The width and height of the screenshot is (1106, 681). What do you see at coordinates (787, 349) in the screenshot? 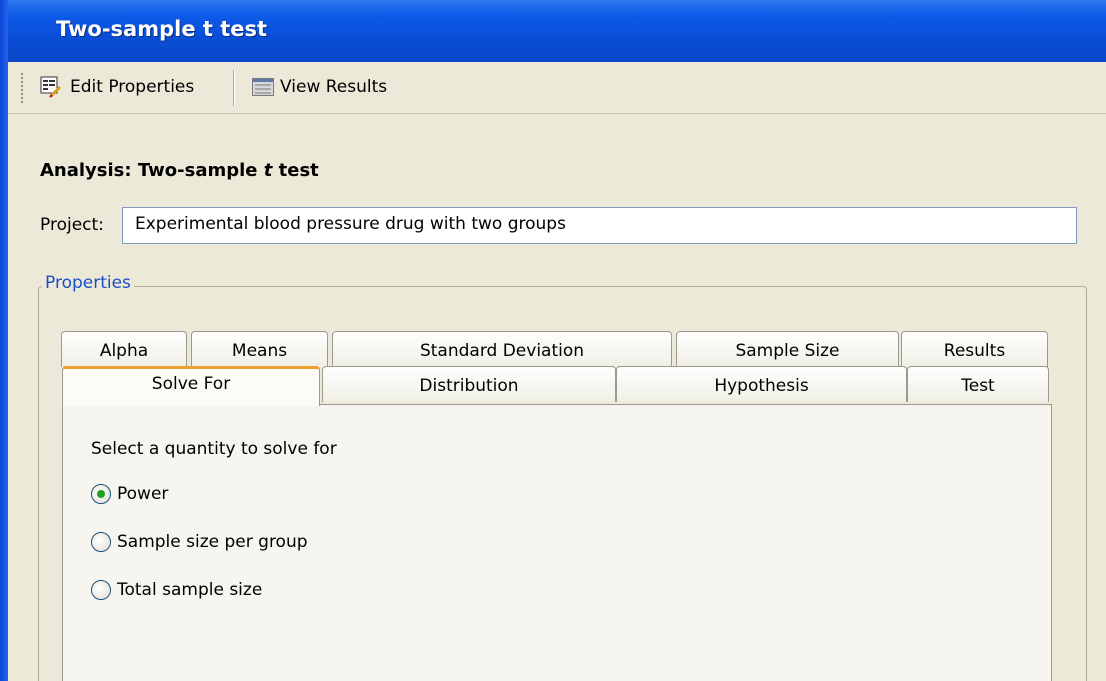
I see `tab-sample-size: Sample Size` at bounding box center [787, 349].